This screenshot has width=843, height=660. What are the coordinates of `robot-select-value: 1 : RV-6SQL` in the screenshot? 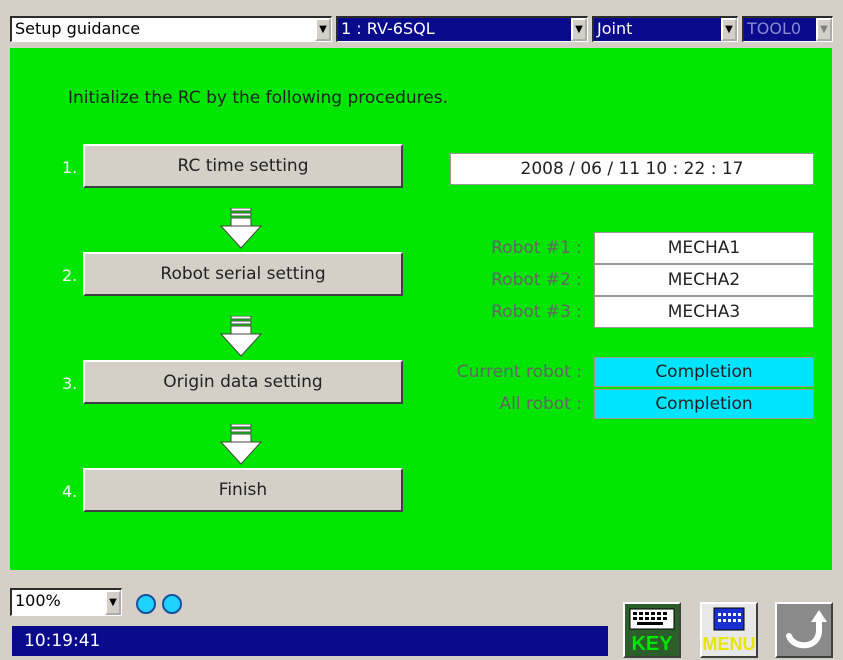 It's located at (454, 29).